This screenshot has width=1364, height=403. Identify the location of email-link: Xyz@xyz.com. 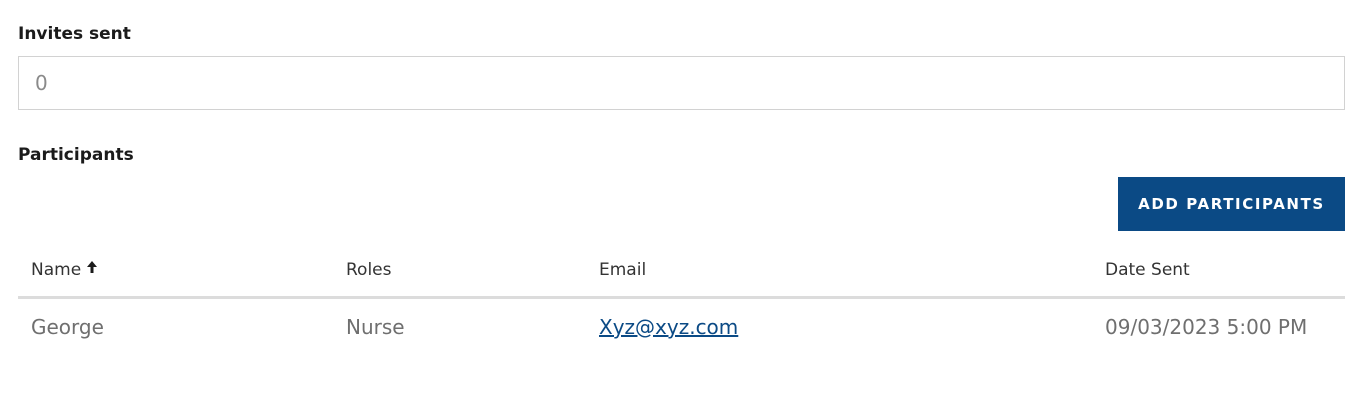
(668, 327).